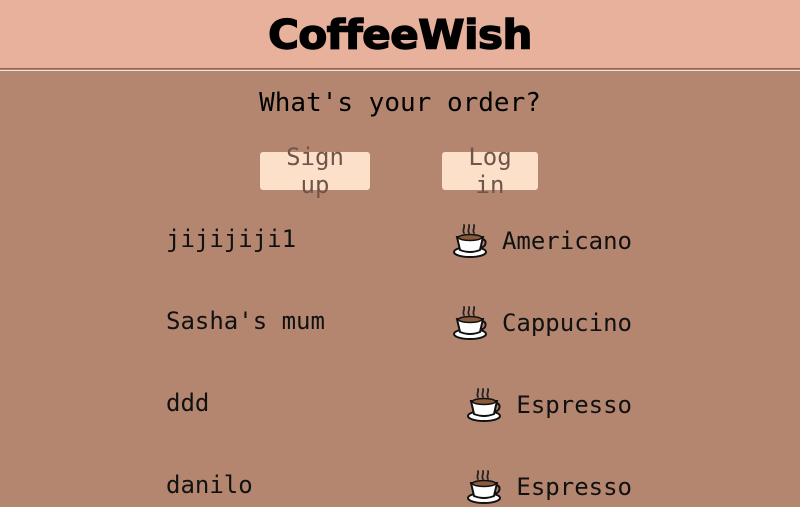 This screenshot has height=507, width=800. Describe the element at coordinates (231, 239) in the screenshot. I see `order-name: jijijiji1` at that location.